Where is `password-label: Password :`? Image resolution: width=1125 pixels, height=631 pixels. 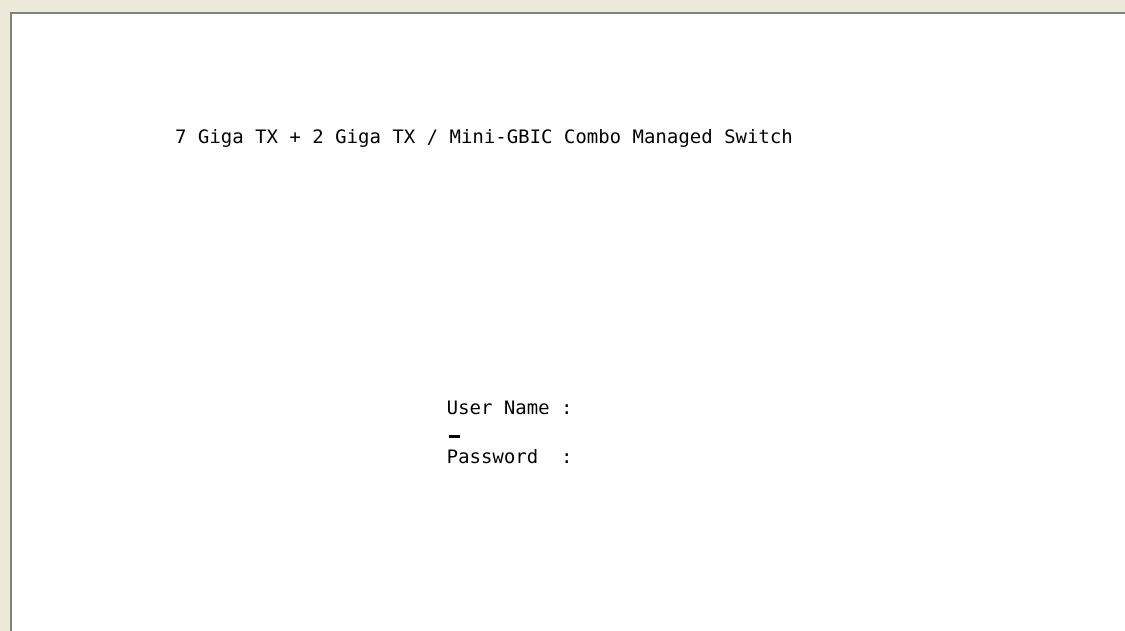
password-label: Password : is located at coordinates (509, 457).